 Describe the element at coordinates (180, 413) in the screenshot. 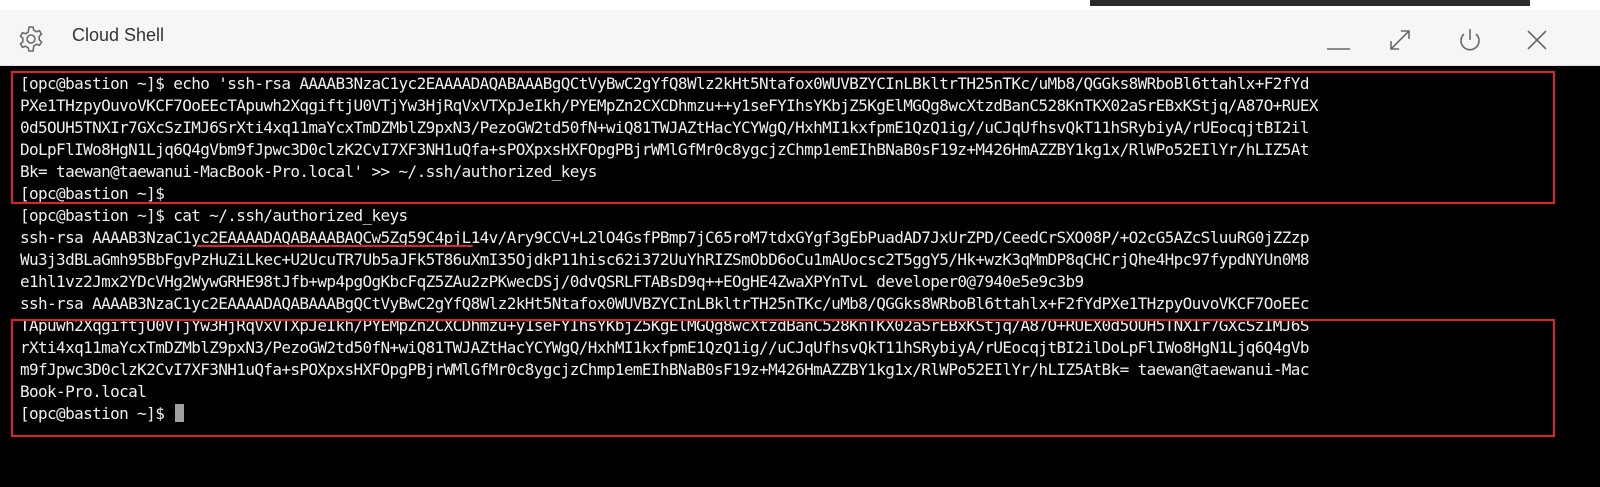

I see `terminal-cursor` at that location.